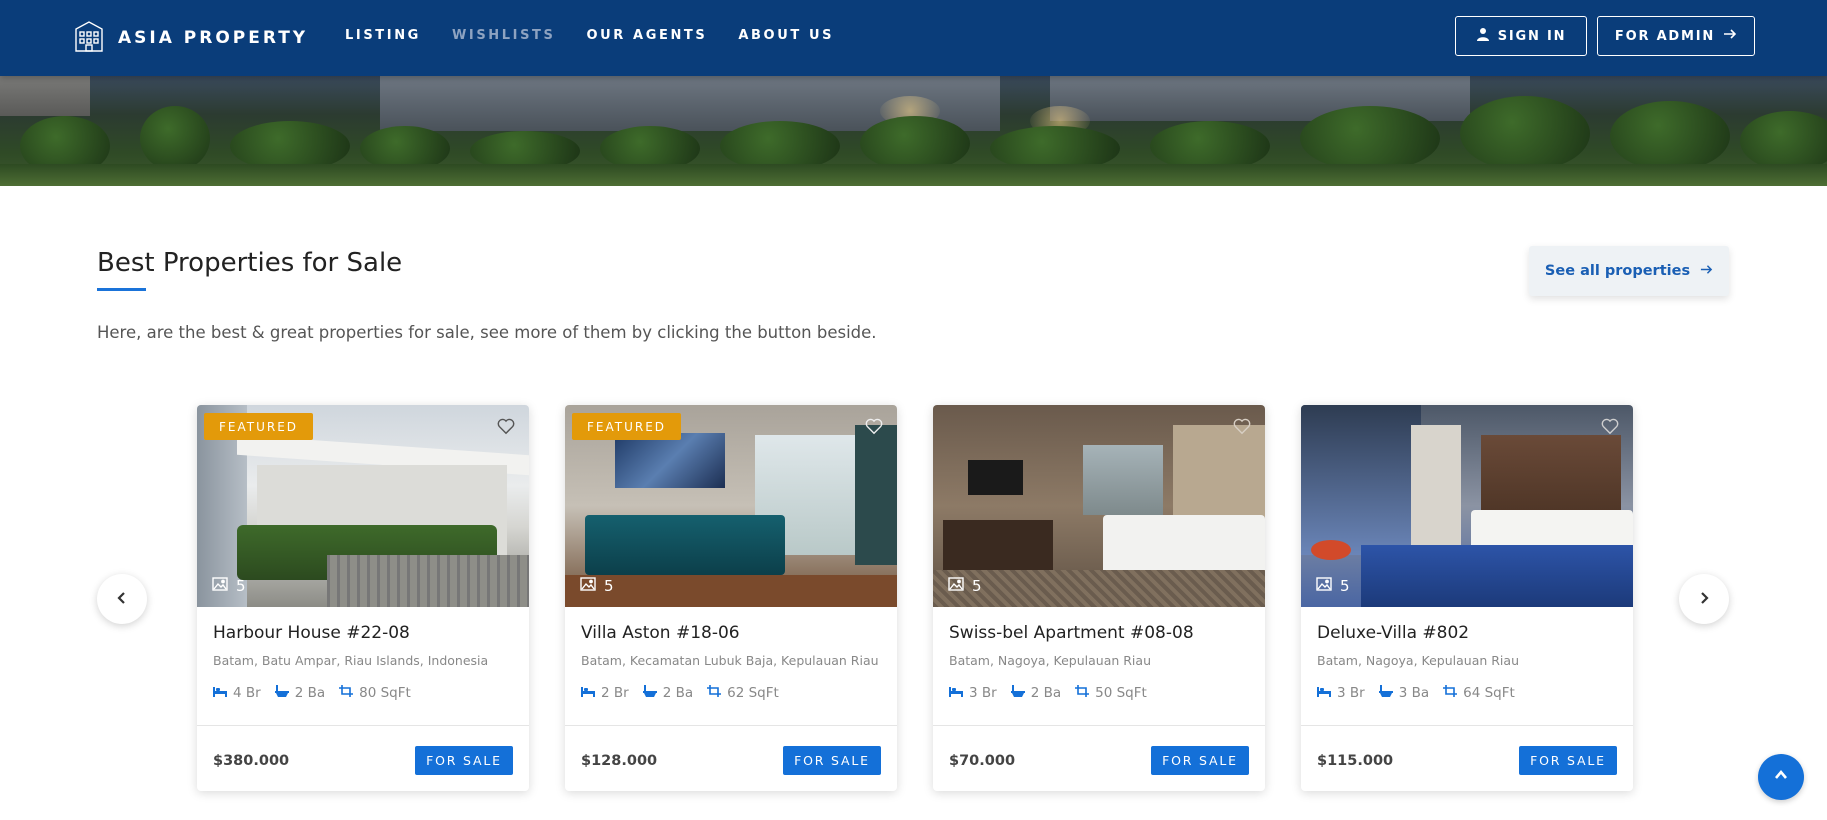  Describe the element at coordinates (250, 263) in the screenshot. I see `section-title: Best Properties for Sale` at that location.